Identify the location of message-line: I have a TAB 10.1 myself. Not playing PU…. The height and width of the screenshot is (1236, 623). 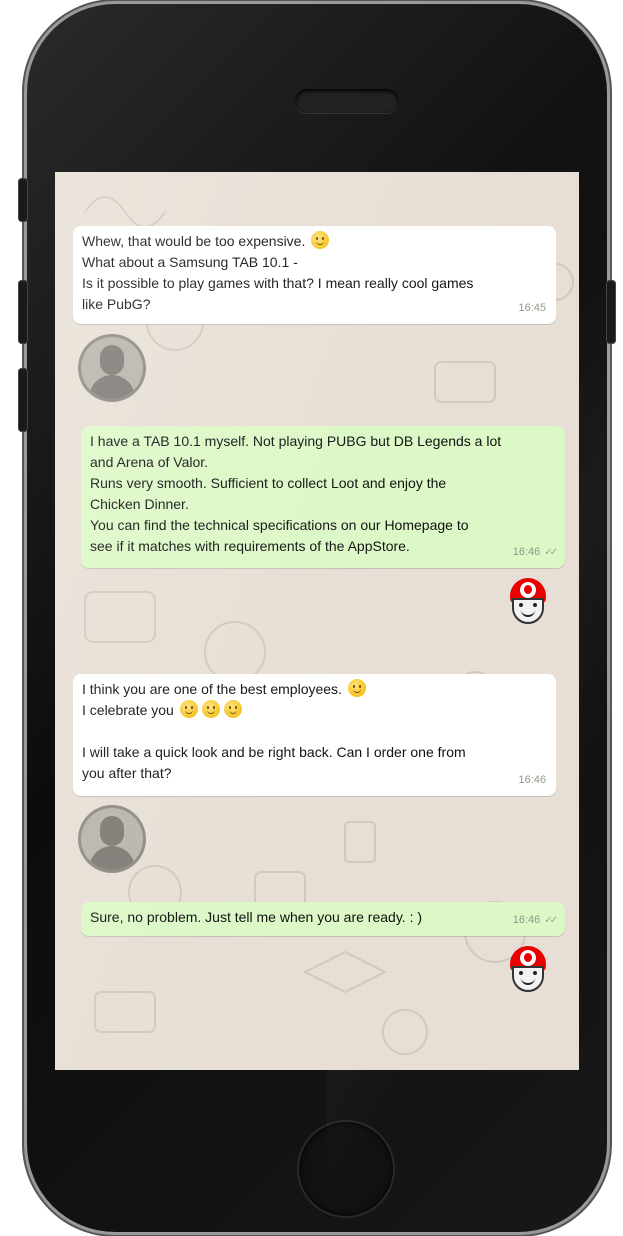
(296, 441).